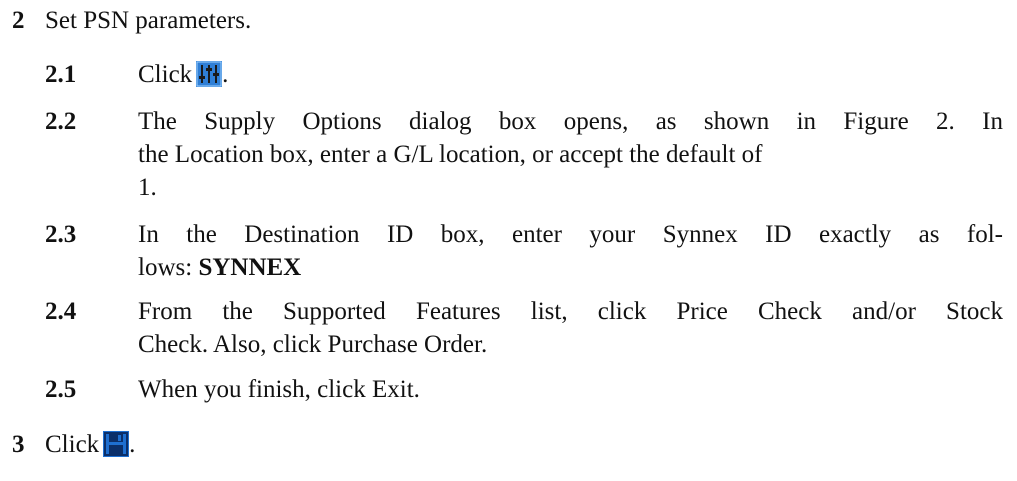 The width and height of the screenshot is (1017, 481). Describe the element at coordinates (61, 389) in the screenshot. I see `substep-number: 2.5` at that location.